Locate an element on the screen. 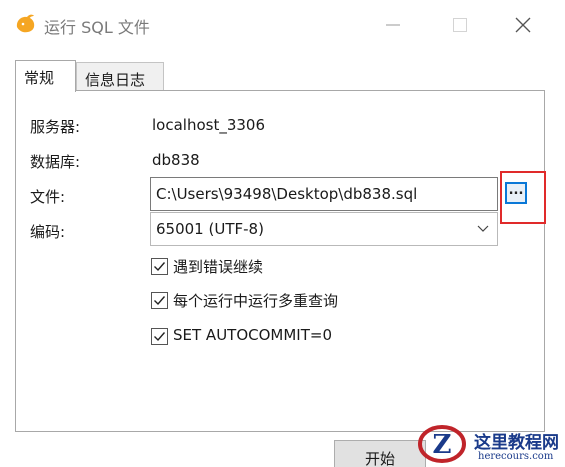  continue-on-error-label: 遇到错误继续 is located at coordinates (218, 267).